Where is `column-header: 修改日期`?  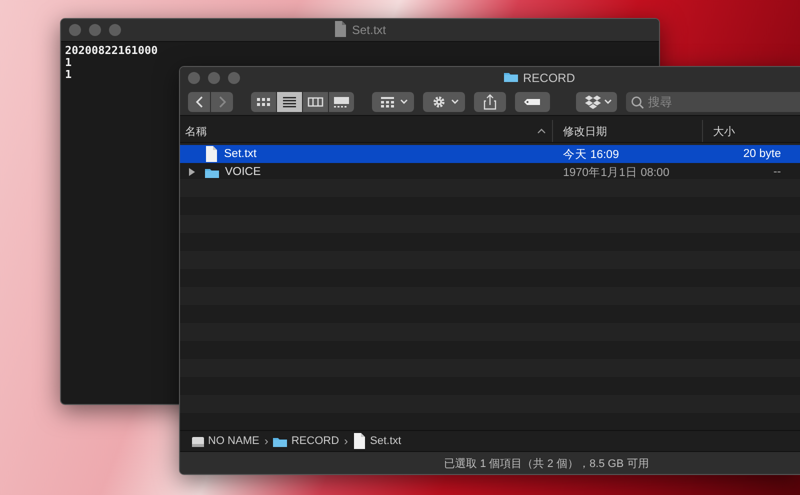 column-header: 修改日期 is located at coordinates (628, 131).